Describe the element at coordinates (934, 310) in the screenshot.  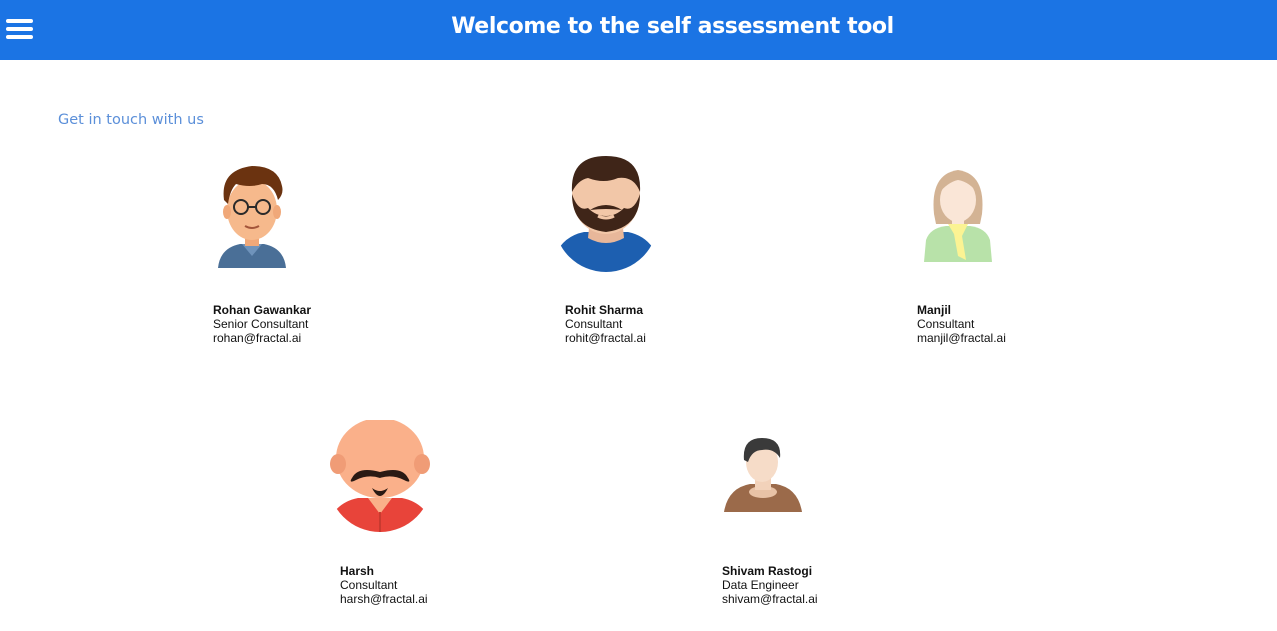
I see `contact-name: Manjil` at that location.